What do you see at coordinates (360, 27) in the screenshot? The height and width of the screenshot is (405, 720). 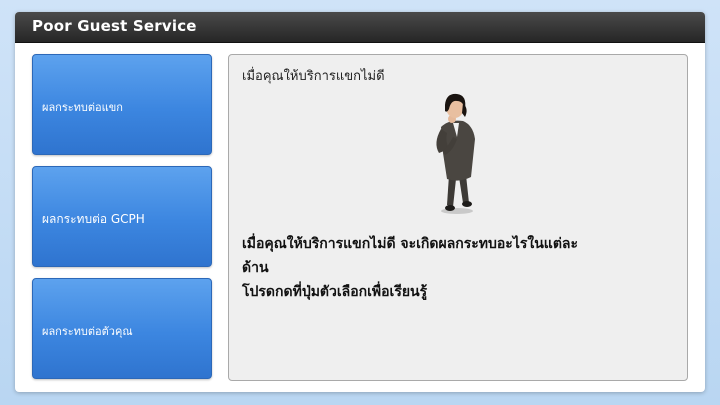 I see `title-bar: Poor Guest Service` at bounding box center [360, 27].